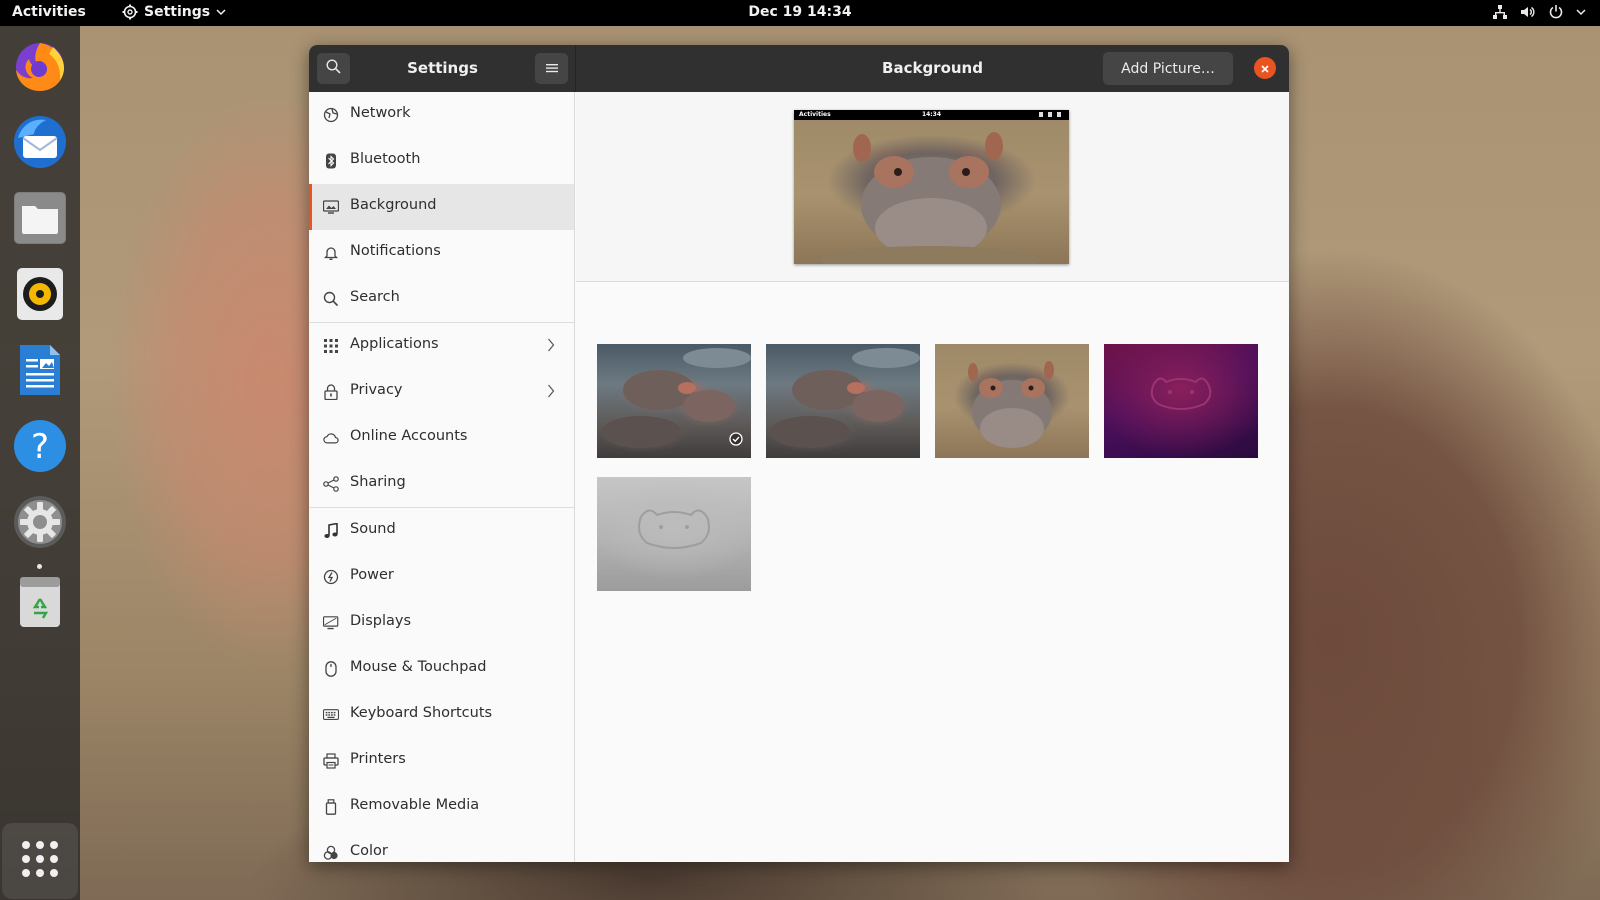  What do you see at coordinates (441, 253) in the screenshot?
I see `sidebar-item-notifications: Notifications` at bounding box center [441, 253].